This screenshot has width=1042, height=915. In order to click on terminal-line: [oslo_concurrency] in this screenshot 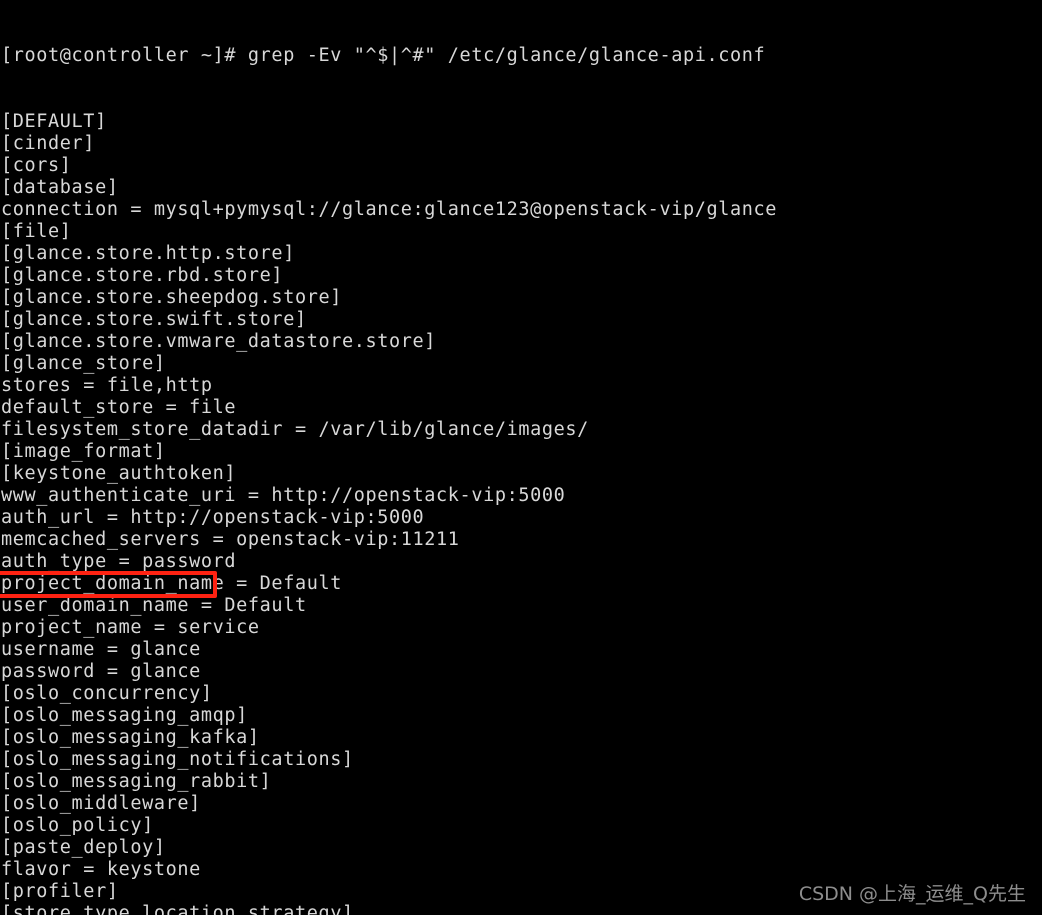, I will do `click(107, 693)`.